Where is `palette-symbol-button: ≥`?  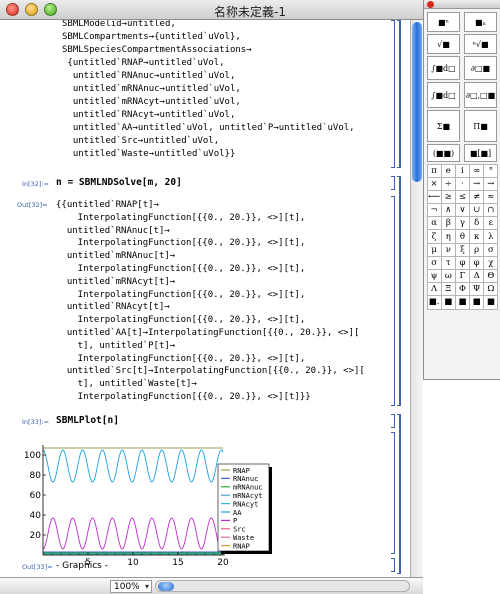 palette-symbol-button: ≥ is located at coordinates (448, 197).